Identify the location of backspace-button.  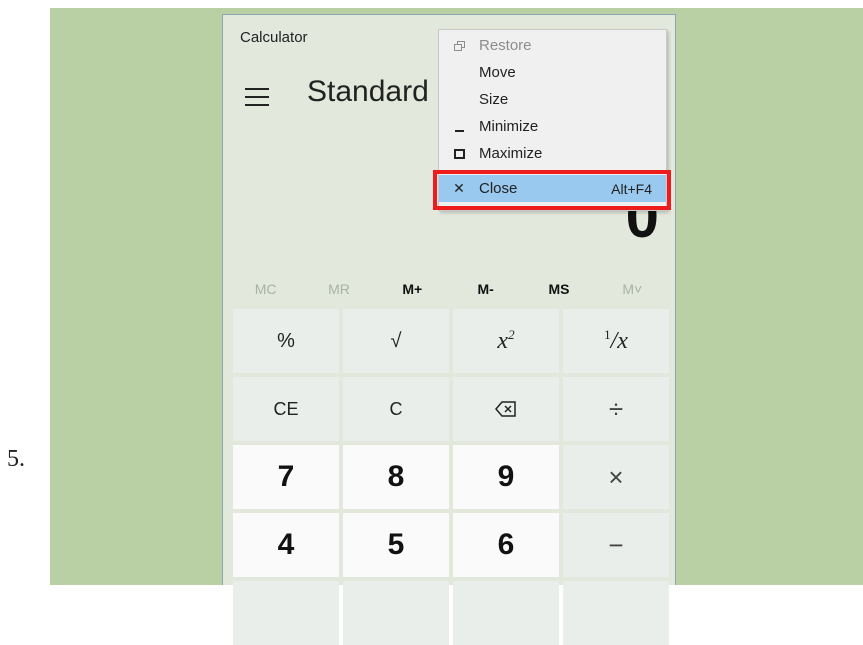
(506, 409).